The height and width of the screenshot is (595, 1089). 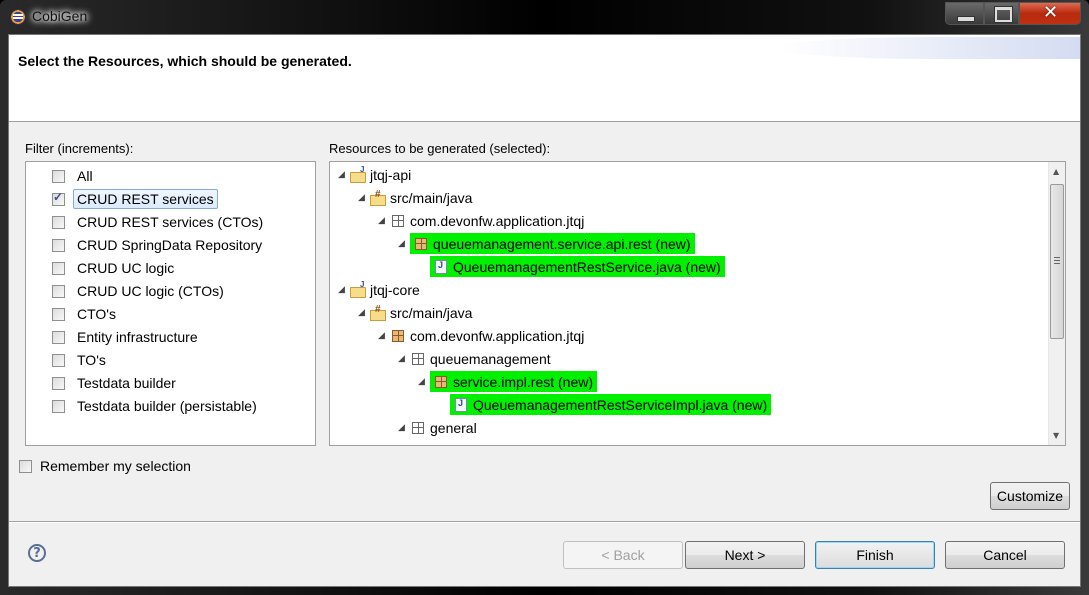 I want to click on filter-item: TO's, so click(x=81, y=360).